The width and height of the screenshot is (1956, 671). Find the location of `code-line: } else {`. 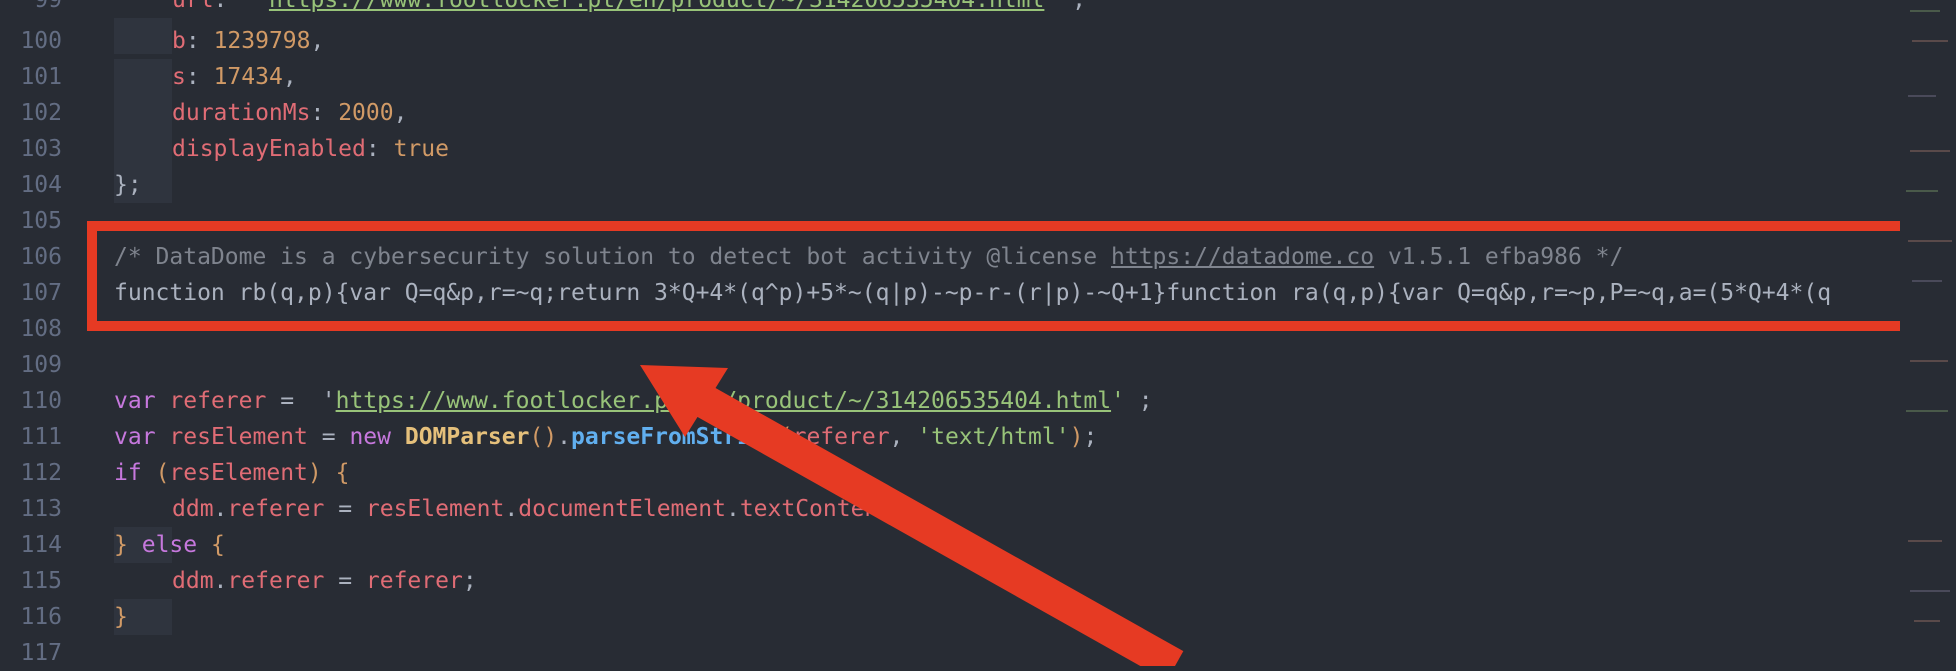

code-line: } else { is located at coordinates (169, 545).